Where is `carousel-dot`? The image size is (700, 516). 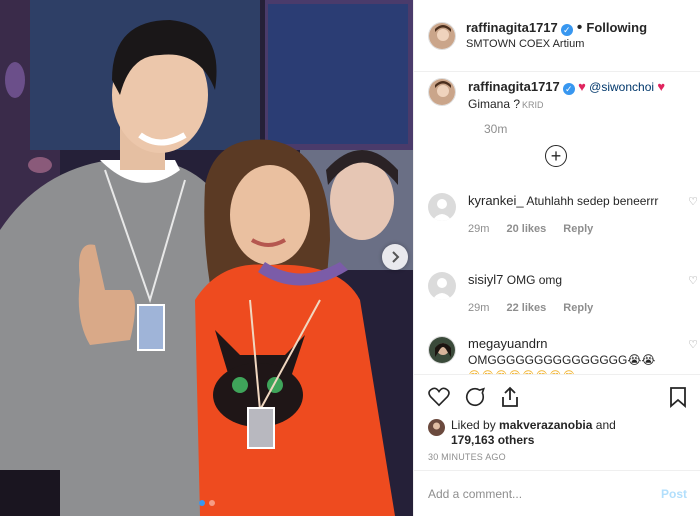
carousel-dot is located at coordinates (211, 503).